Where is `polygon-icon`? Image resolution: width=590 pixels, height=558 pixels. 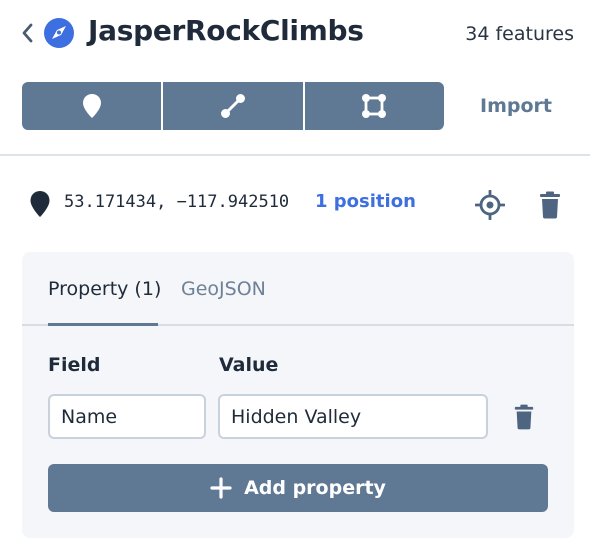 polygon-icon is located at coordinates (374, 106).